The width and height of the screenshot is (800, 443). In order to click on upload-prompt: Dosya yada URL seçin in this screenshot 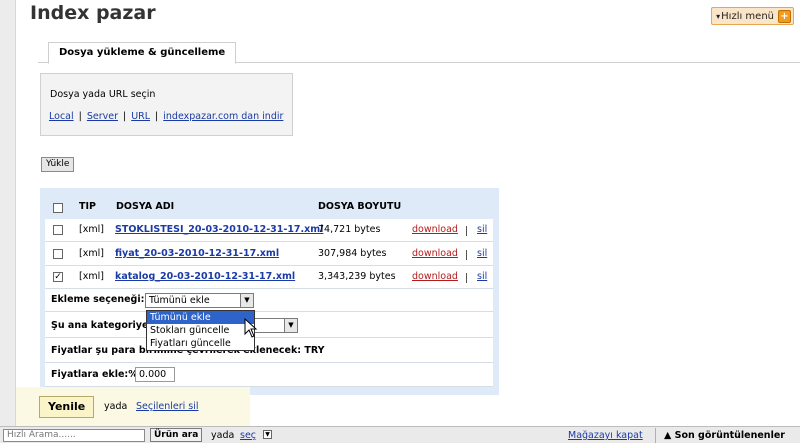, I will do `click(103, 94)`.